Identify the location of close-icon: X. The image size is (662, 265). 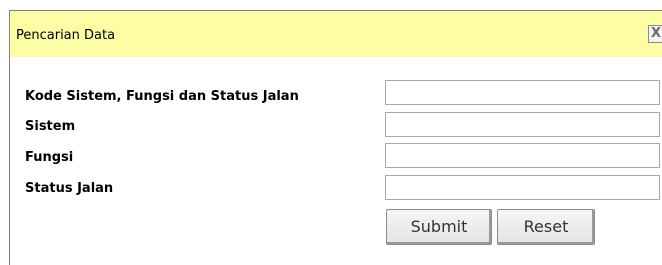
(655, 34).